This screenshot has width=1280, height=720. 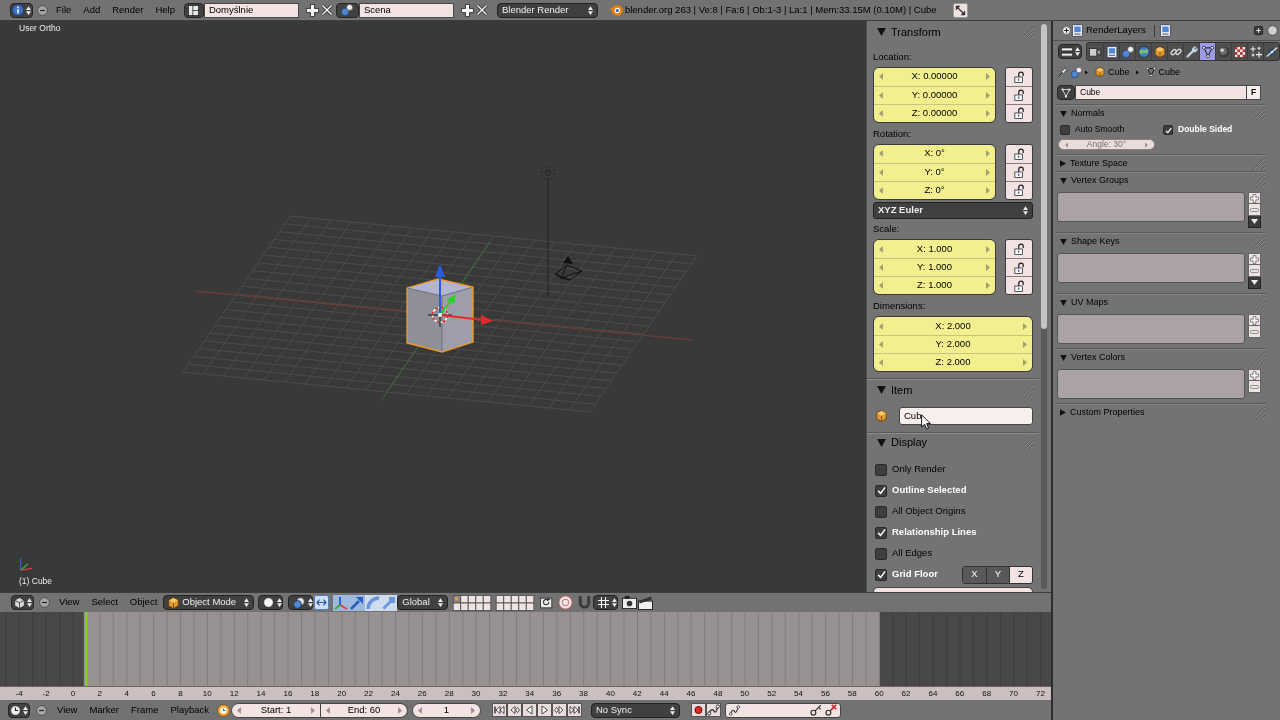 I want to click on fullscreen-icon, so click(x=960, y=10).